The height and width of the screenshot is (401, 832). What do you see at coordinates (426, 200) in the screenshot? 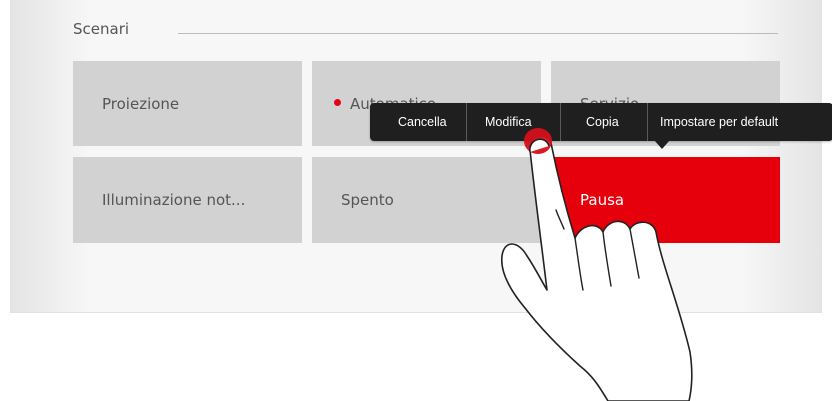
I see `scenario-tile-spento: Spento` at bounding box center [426, 200].